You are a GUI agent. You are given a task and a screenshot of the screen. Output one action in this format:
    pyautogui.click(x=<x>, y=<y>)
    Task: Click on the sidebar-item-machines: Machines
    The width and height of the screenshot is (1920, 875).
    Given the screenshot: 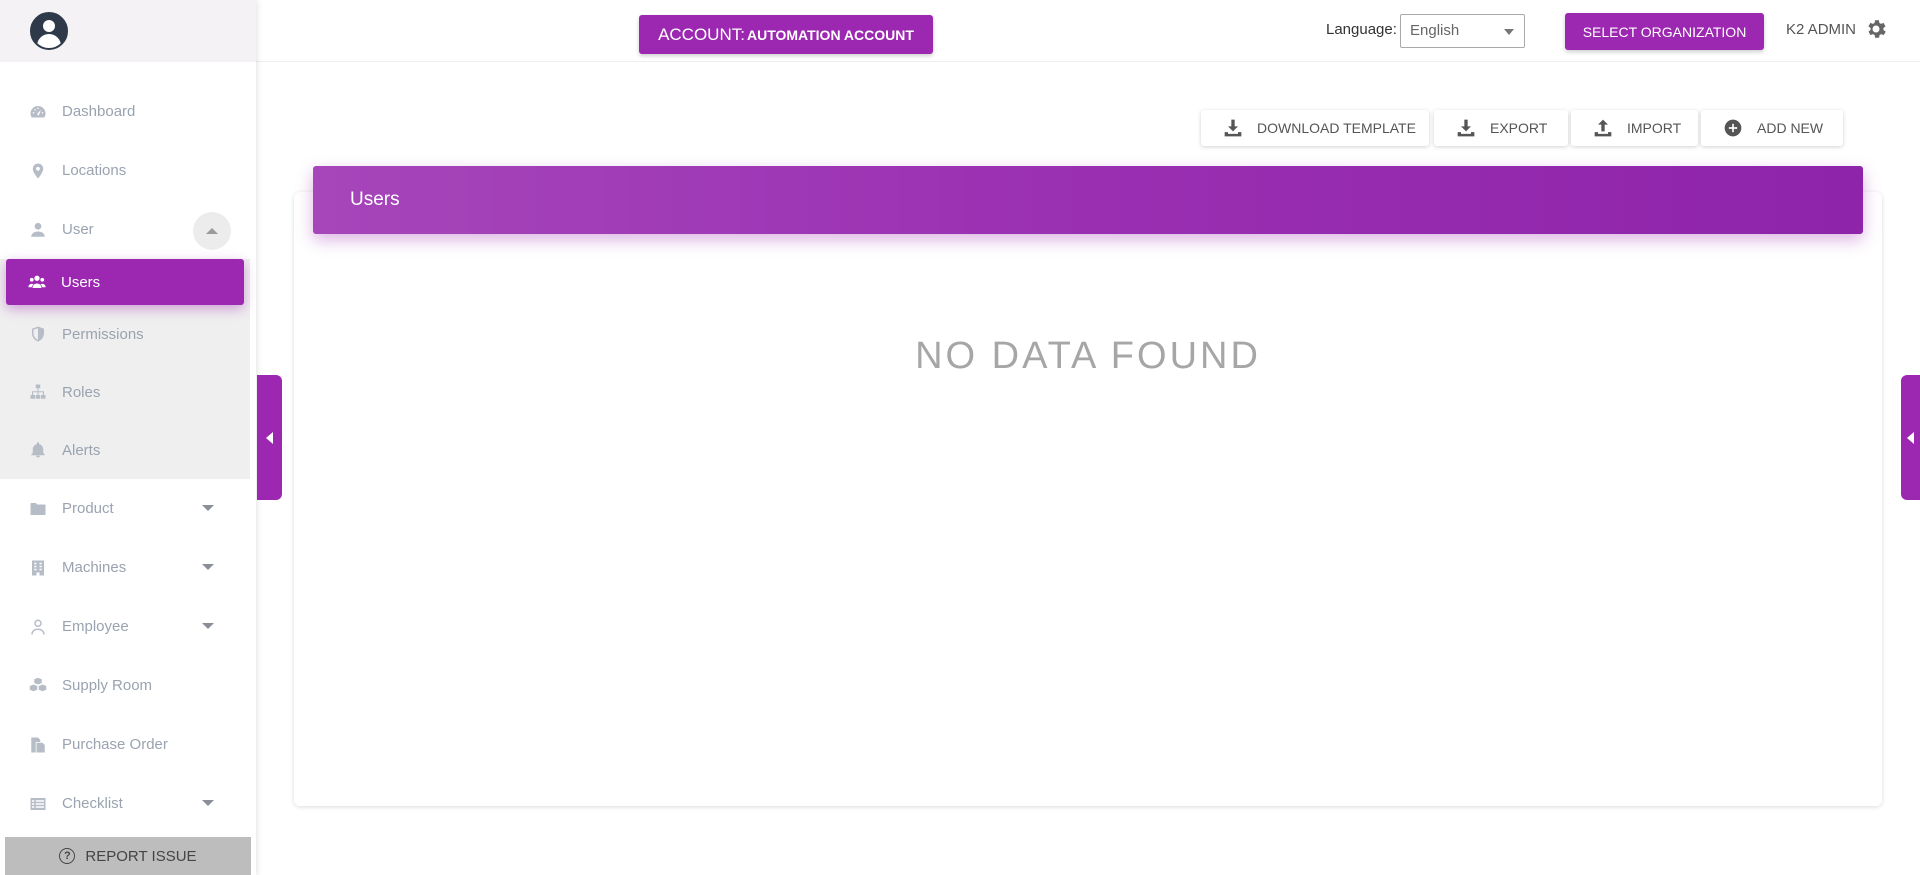 What is the action you would take?
    pyautogui.click(x=128, y=567)
    